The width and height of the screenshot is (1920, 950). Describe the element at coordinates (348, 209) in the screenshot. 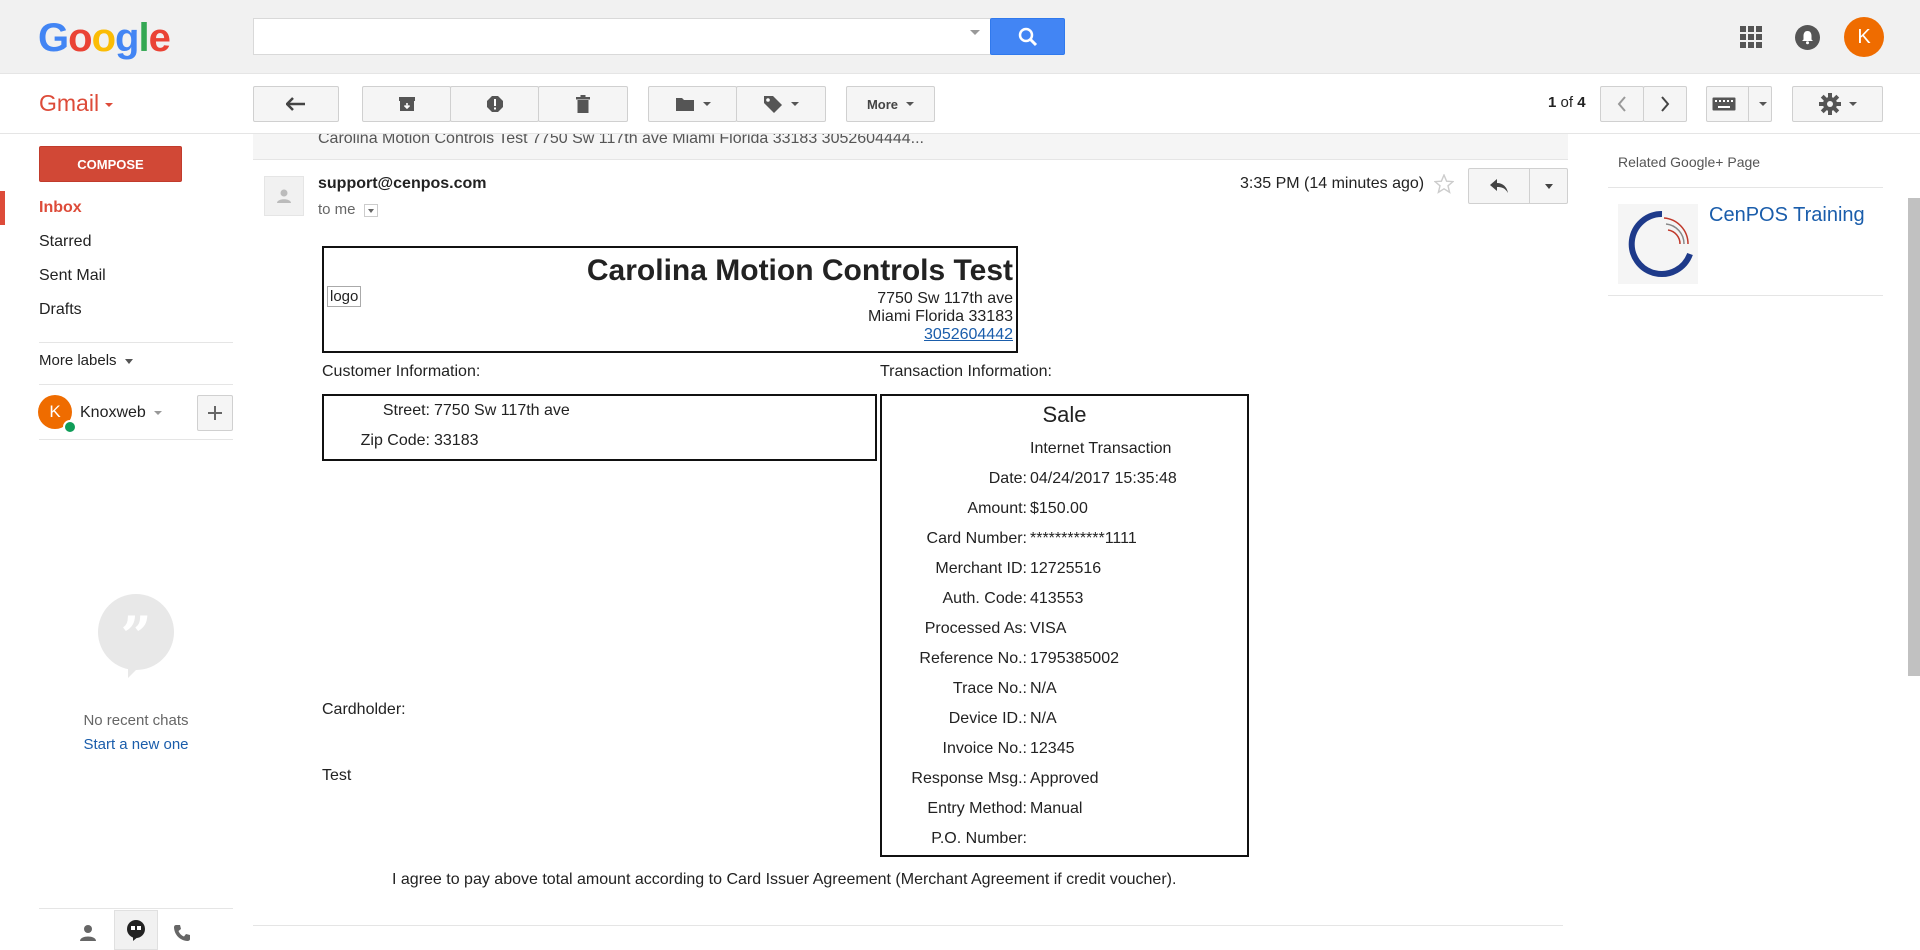

I see `recipient-line: to me` at that location.